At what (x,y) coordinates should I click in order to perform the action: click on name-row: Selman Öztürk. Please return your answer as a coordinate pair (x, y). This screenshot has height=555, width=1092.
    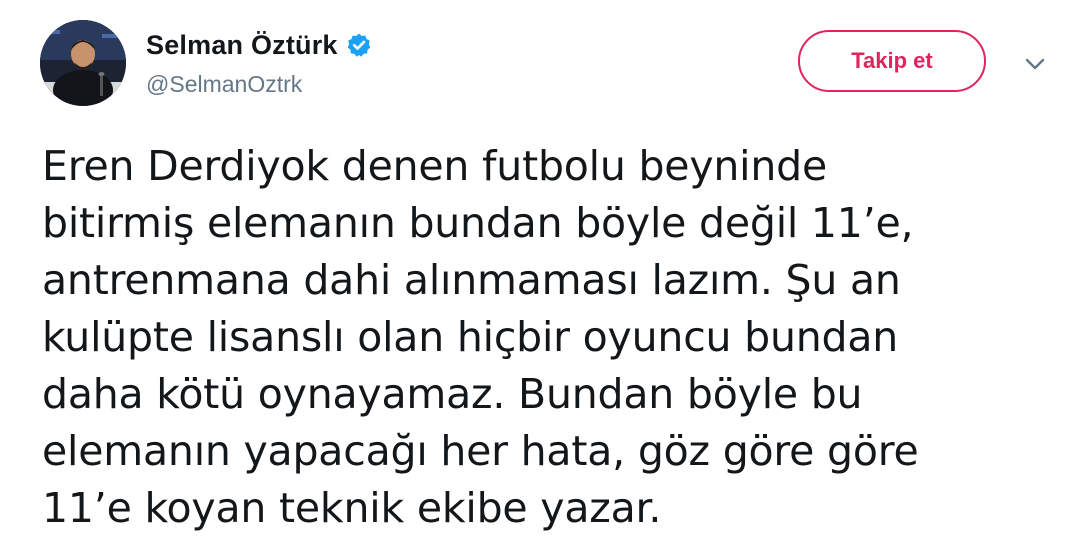
    Looking at the image, I should click on (259, 45).